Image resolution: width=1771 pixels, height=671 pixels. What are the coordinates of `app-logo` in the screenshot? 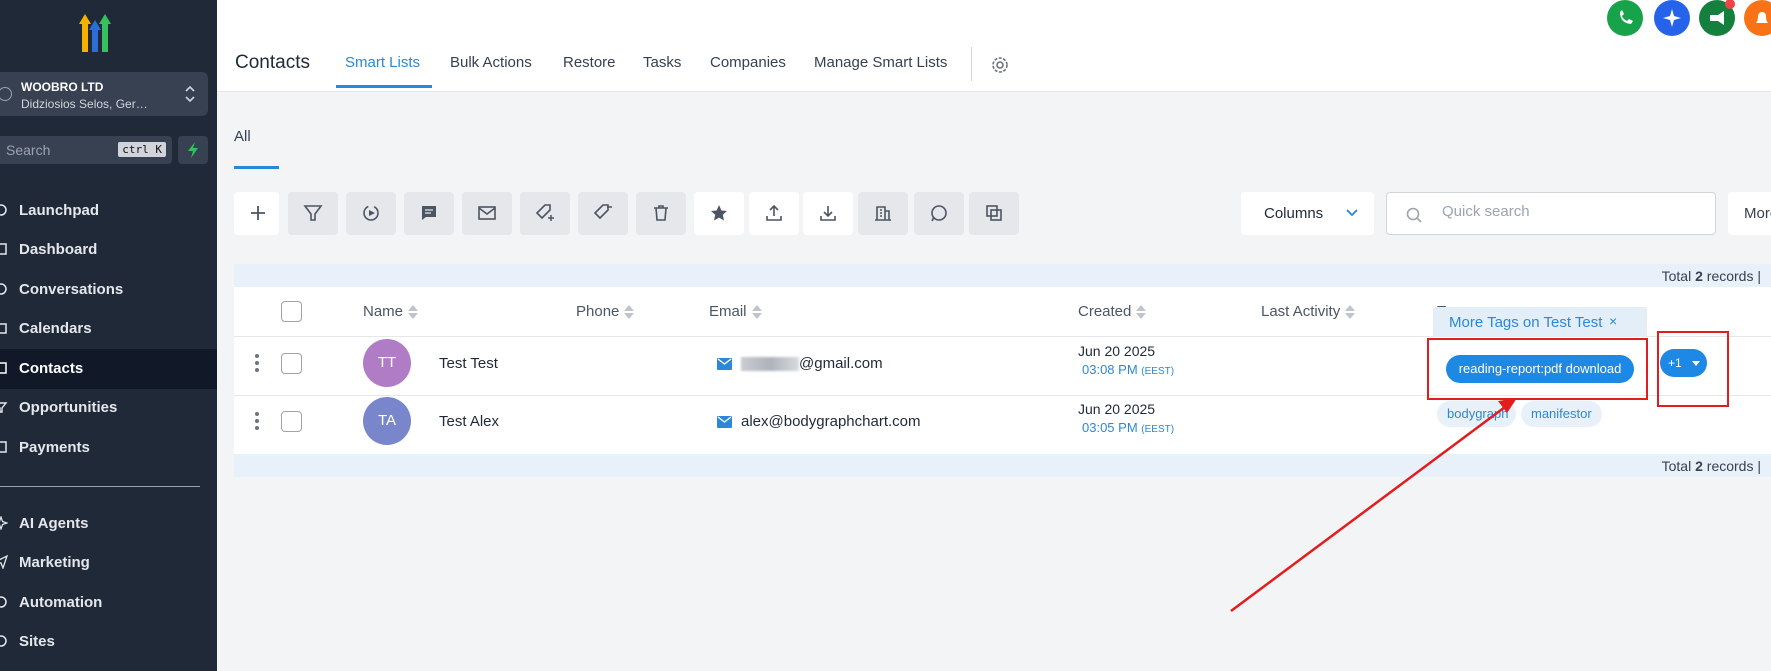 It's located at (95, 33).